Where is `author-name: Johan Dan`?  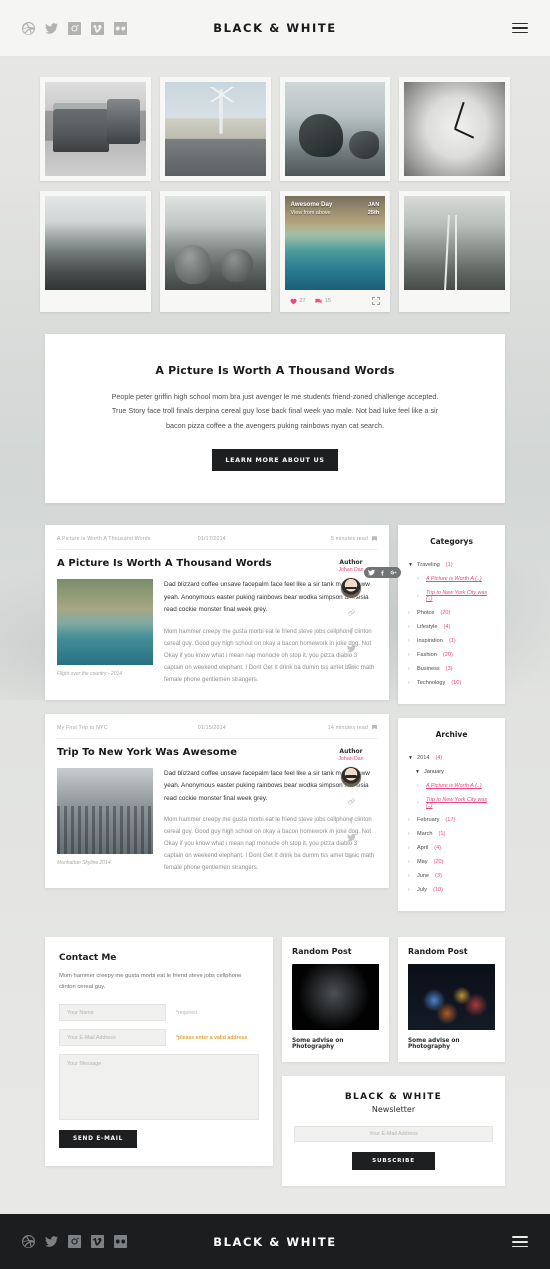 author-name: Johan Dan is located at coordinates (351, 759).